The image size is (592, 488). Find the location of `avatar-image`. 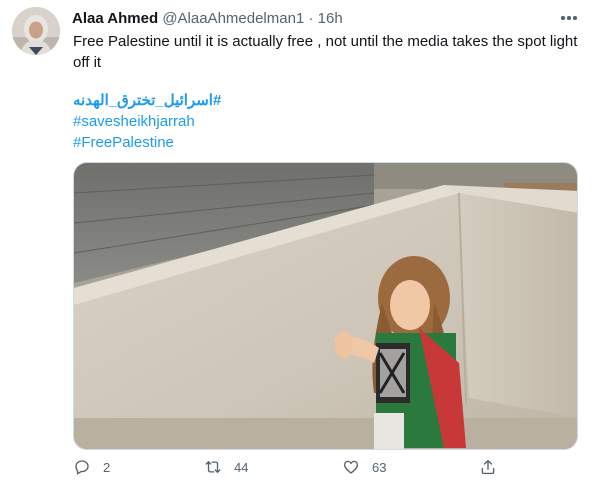

avatar-image is located at coordinates (36, 31).